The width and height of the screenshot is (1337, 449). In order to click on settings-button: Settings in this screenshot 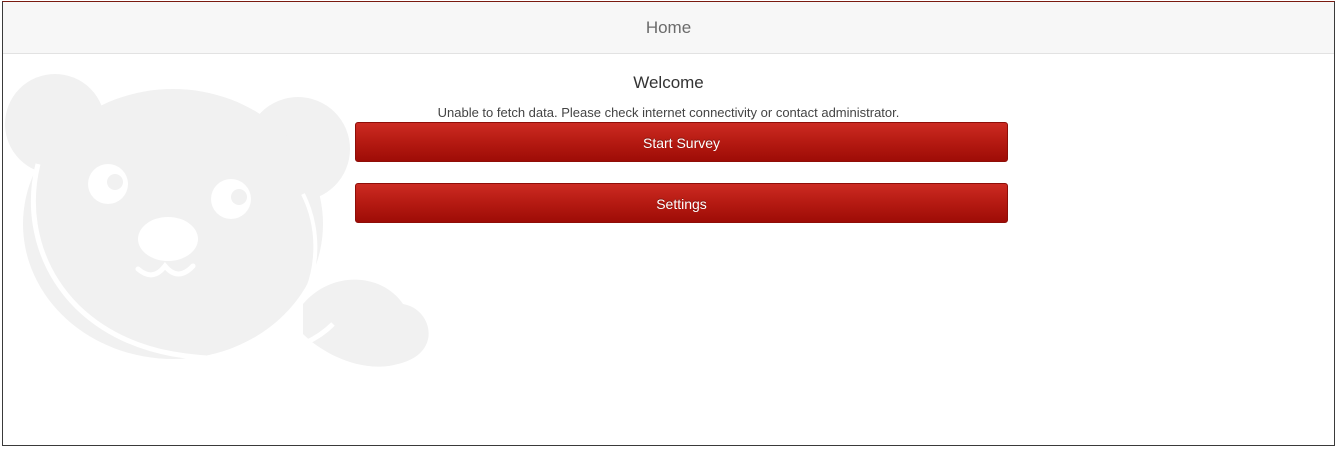, I will do `click(681, 203)`.